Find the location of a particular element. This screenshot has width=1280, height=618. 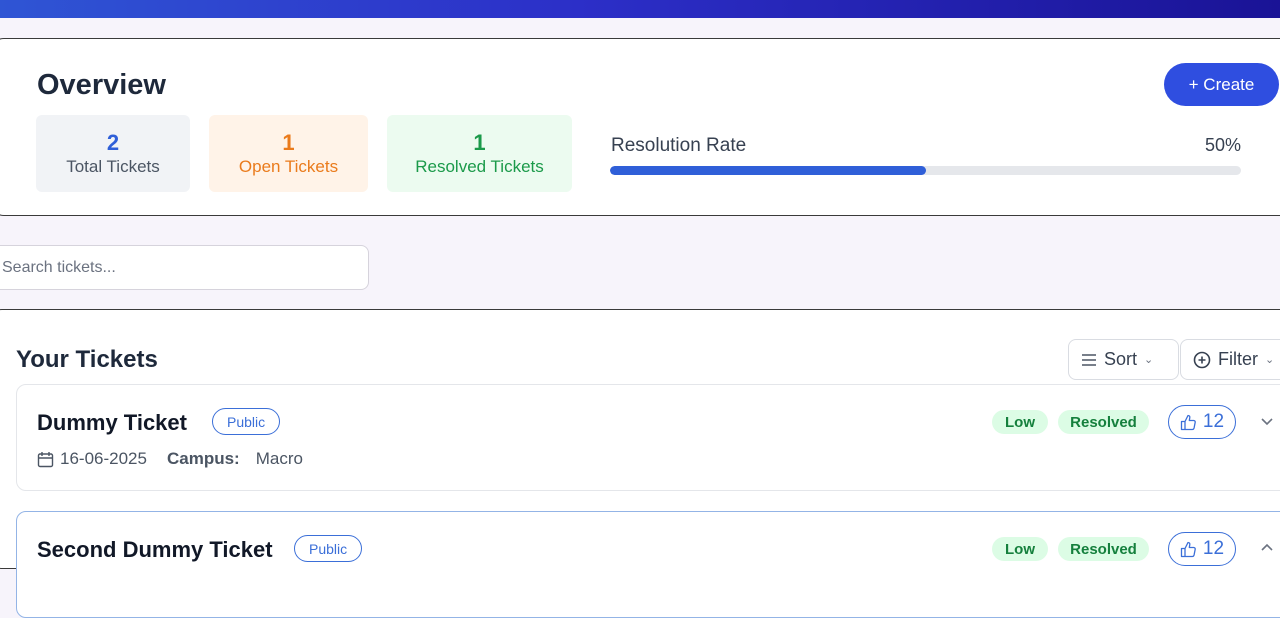

stat-resolved-tickets: 1 Resolved Tickets is located at coordinates (479, 153).